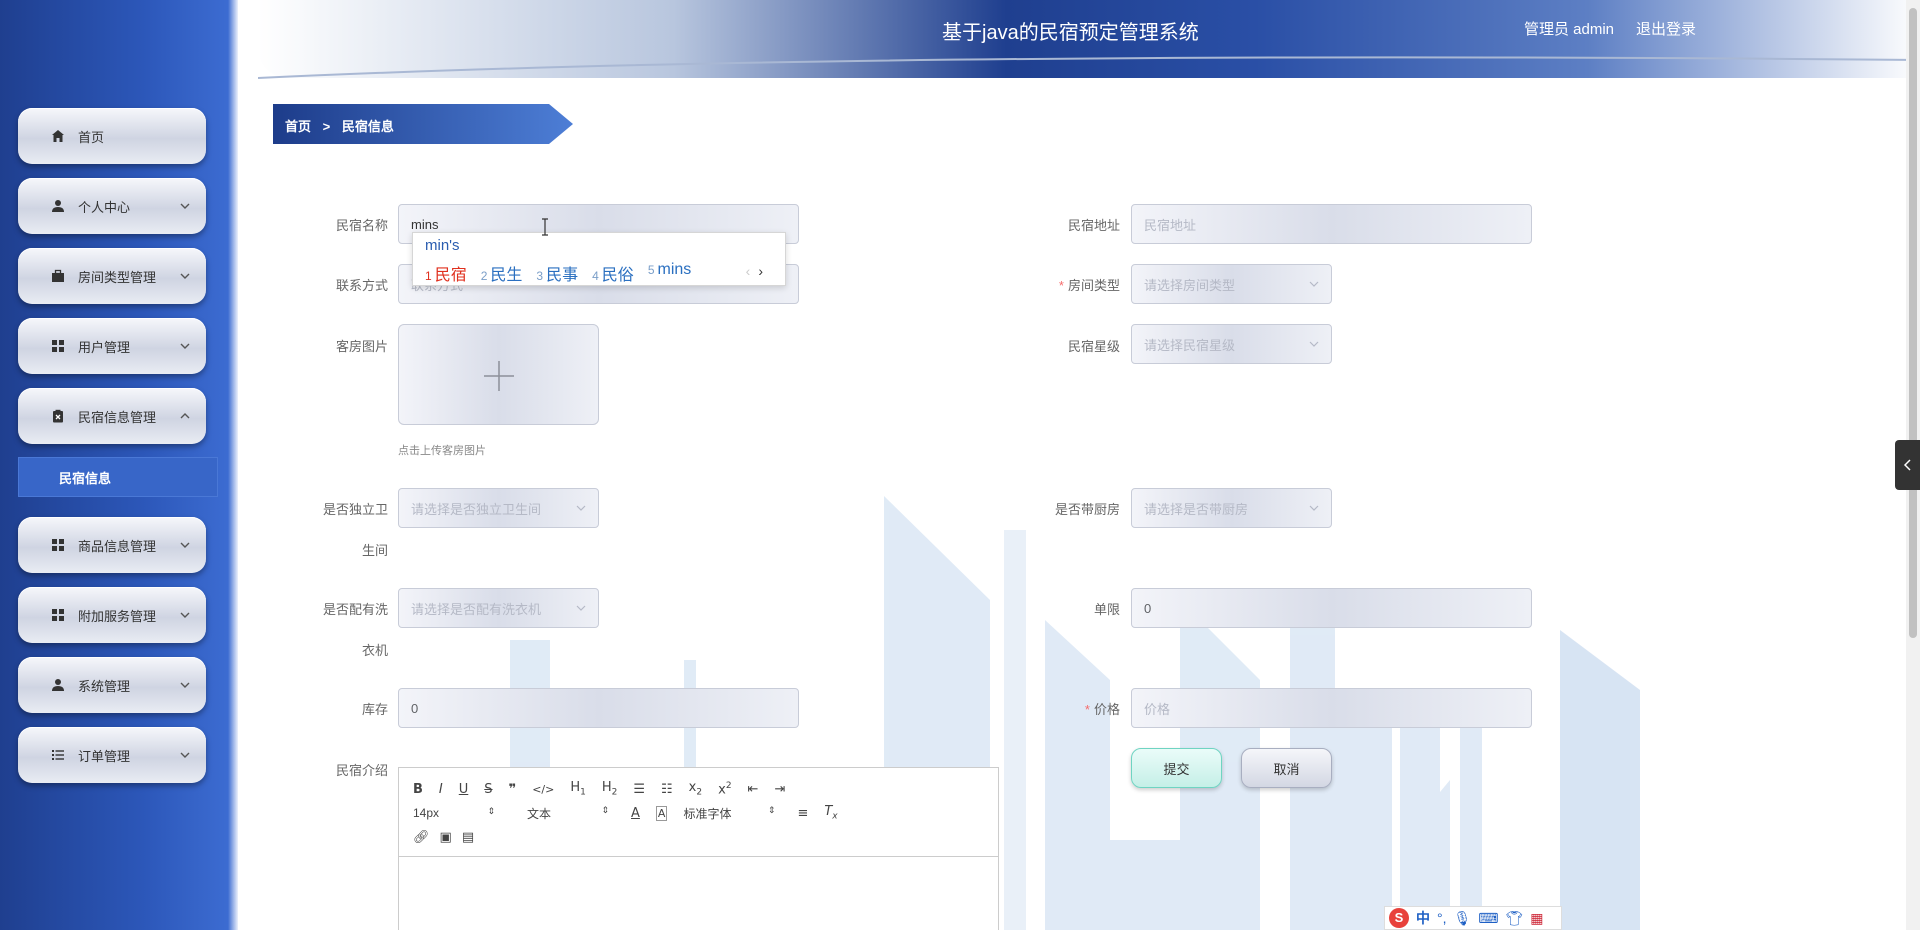 This screenshot has width=1920, height=930. I want to click on ime-candidate-num: 5, so click(651, 270).